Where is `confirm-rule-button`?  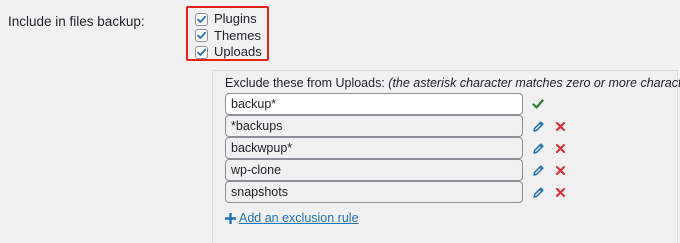 confirm-rule-button is located at coordinates (538, 104).